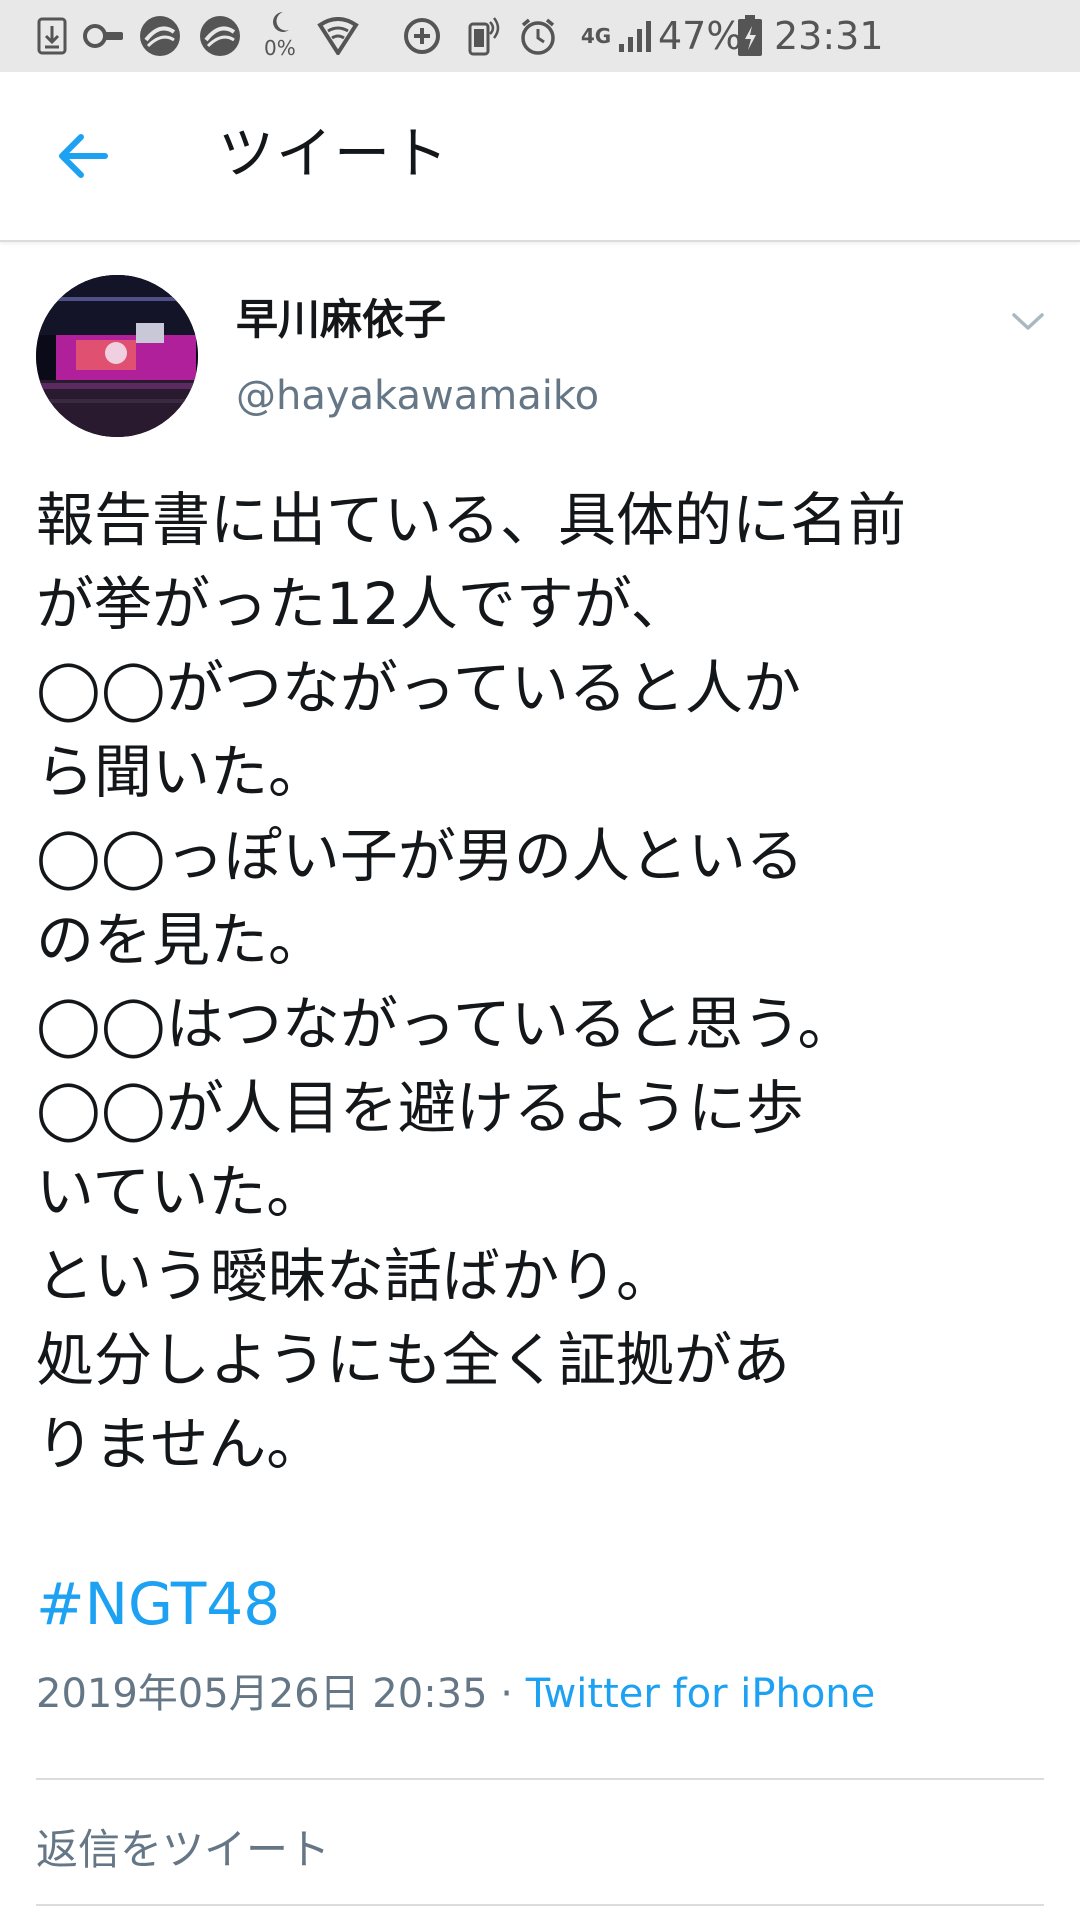 This screenshot has height=1920, width=1080. I want to click on network-4g-icon: 4G, so click(596, 36).